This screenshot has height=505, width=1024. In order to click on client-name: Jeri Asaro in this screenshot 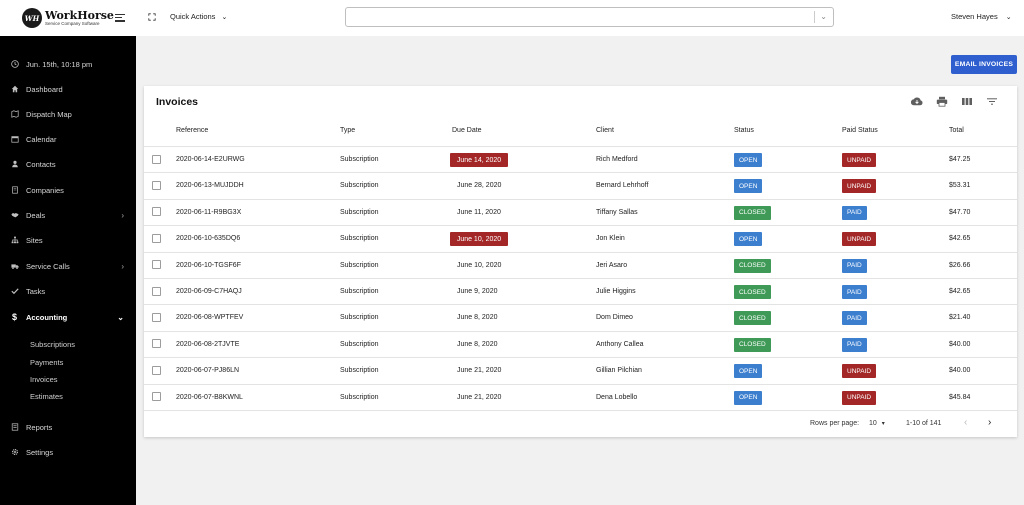, I will do `click(612, 265)`.